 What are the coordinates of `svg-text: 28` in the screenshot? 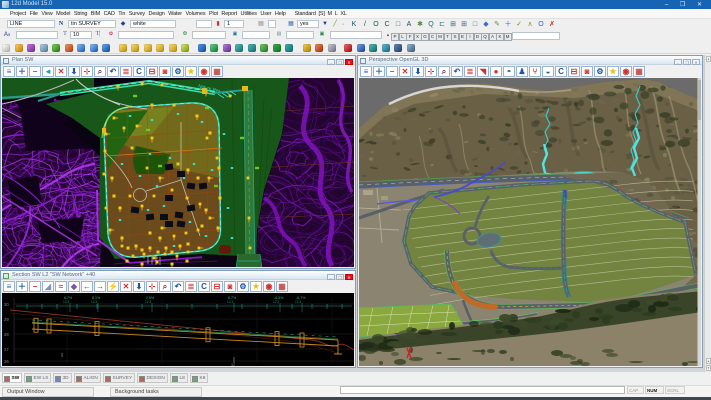 It's located at (6, 334).